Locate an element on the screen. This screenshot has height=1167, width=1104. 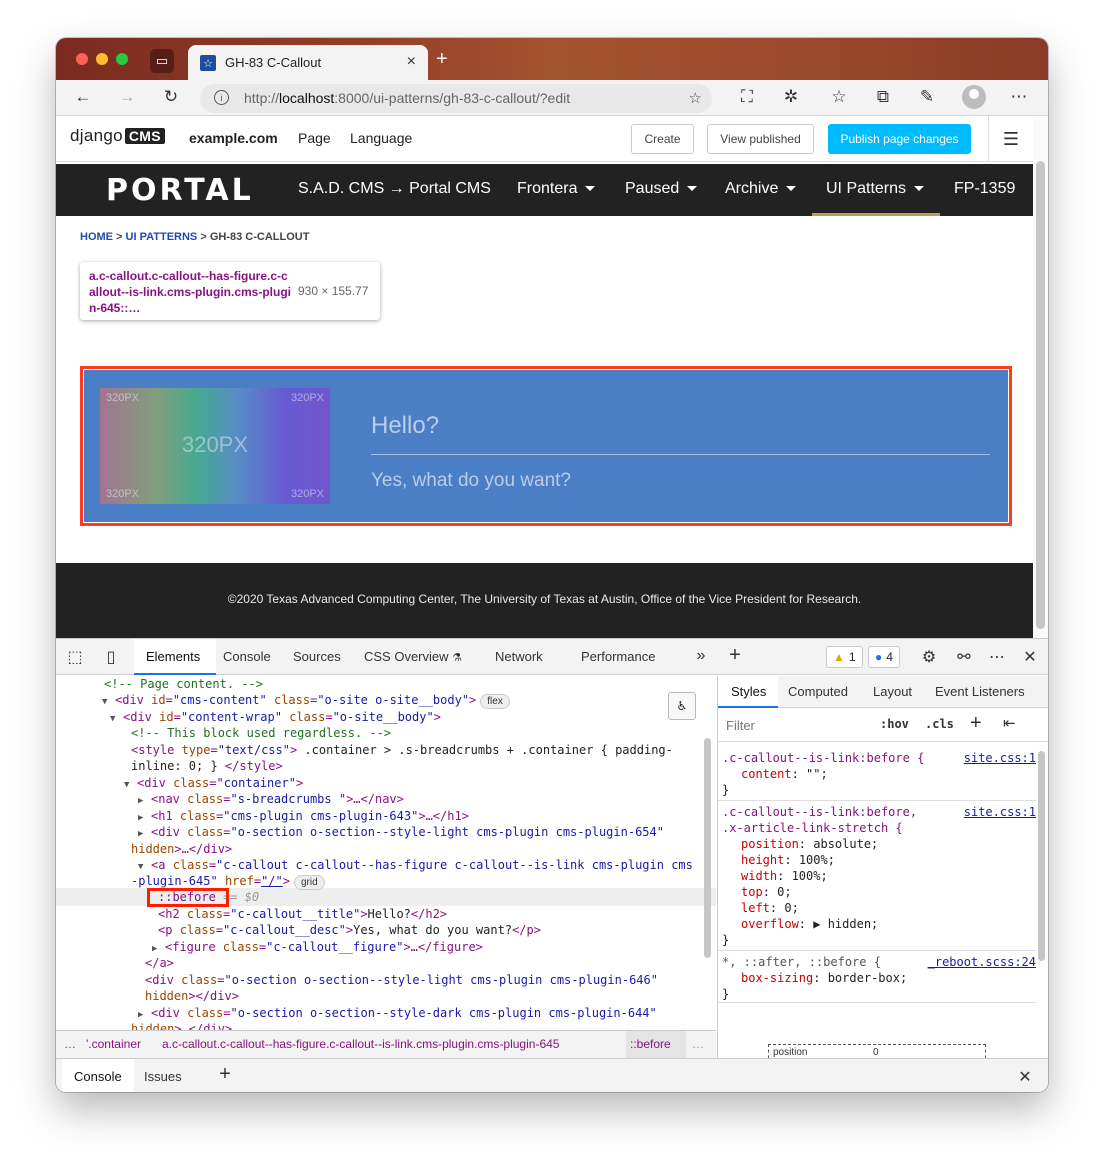
site-info-icon: i is located at coordinates (221, 97).